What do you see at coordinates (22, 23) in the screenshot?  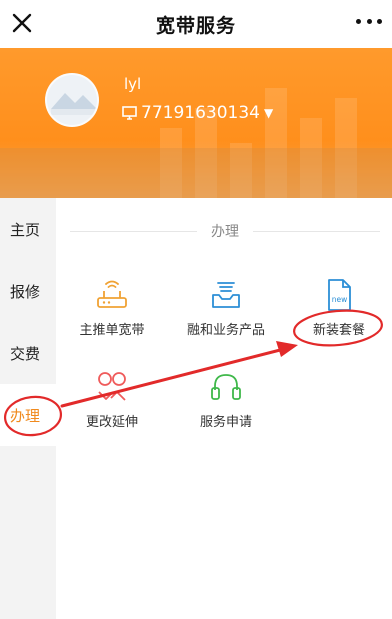 I see `close-icon` at bounding box center [22, 23].